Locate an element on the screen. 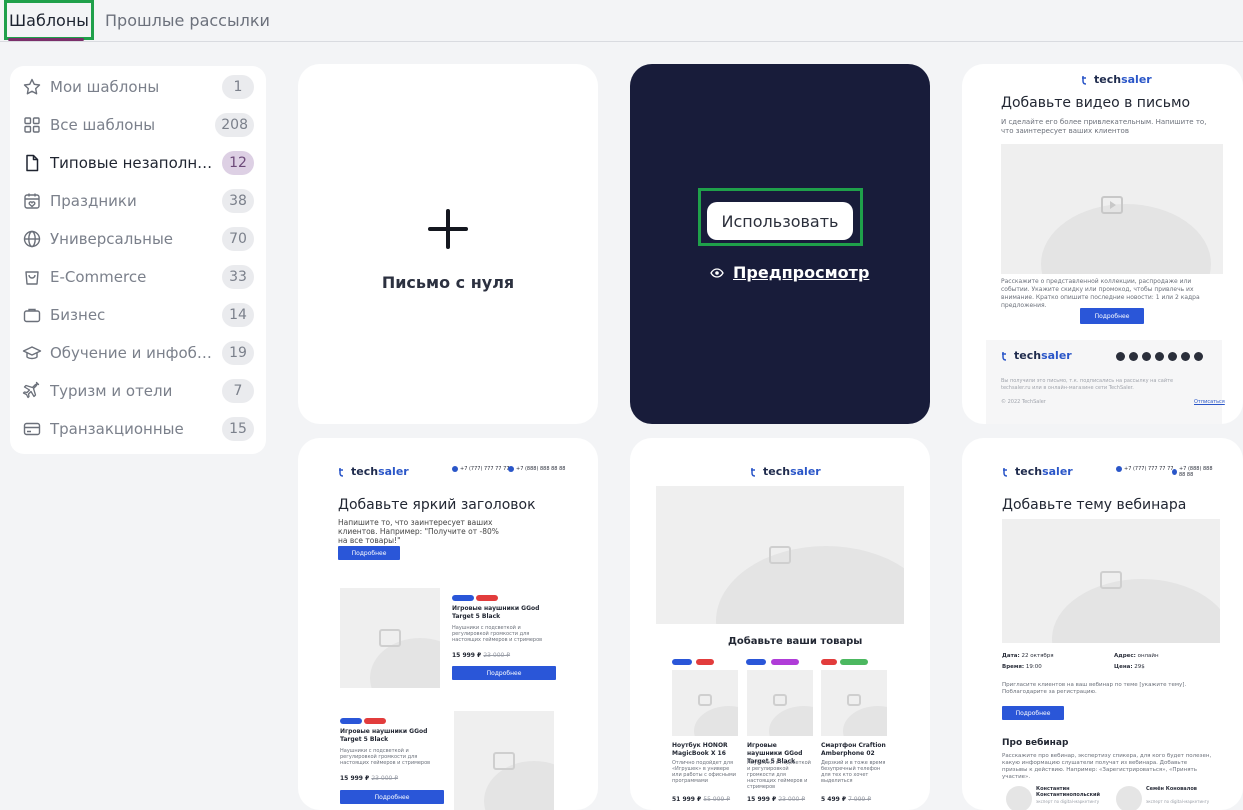 The height and width of the screenshot is (810, 1243). tab-templates-label: Шаблоны is located at coordinates (49, 20).